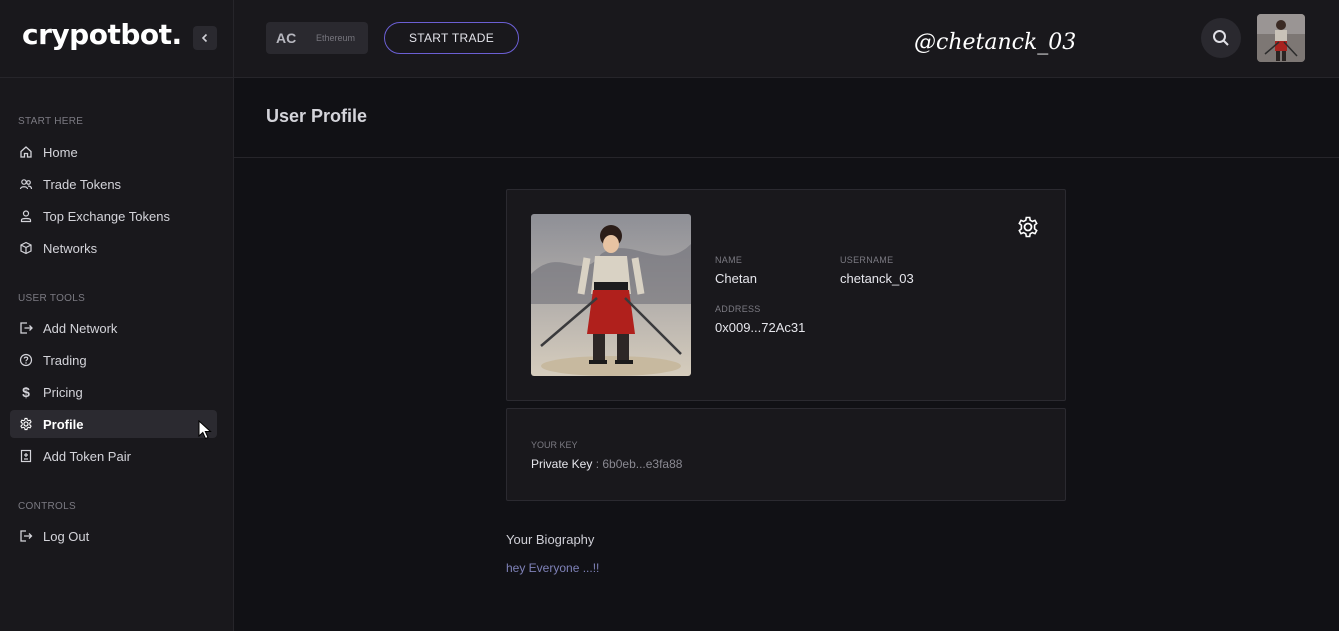 The width and height of the screenshot is (1339, 631). I want to click on topbar: AC Ethereum START TRADE @chetanck_03, so click(786, 39).